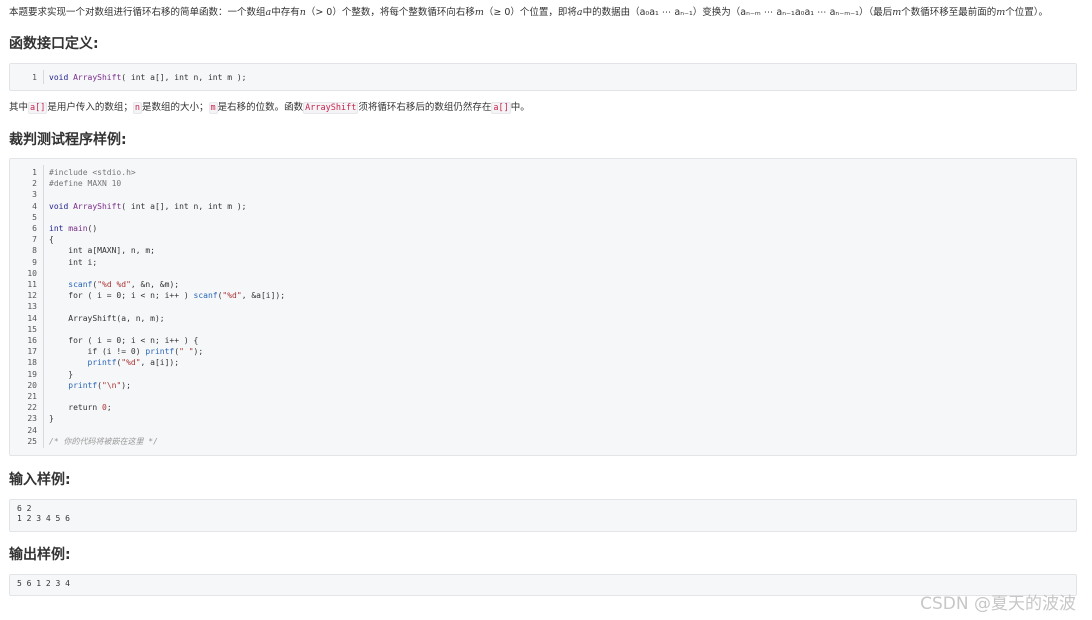 Image resolution: width=1092 pixels, height=620 pixels. Describe the element at coordinates (99, 385) in the screenshot. I see `code-line: printf("\n");` at that location.